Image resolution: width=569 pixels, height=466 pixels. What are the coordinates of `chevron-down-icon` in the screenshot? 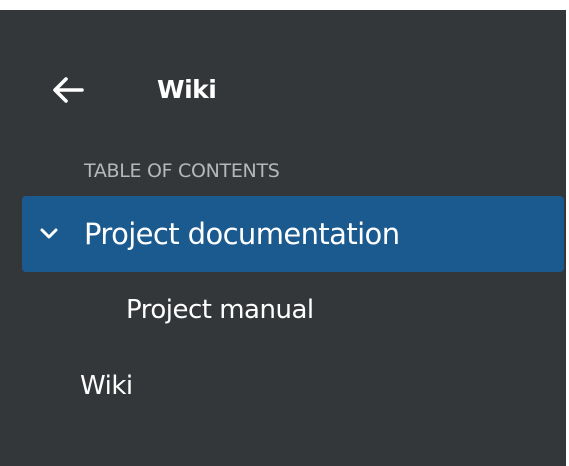 It's located at (49, 234).